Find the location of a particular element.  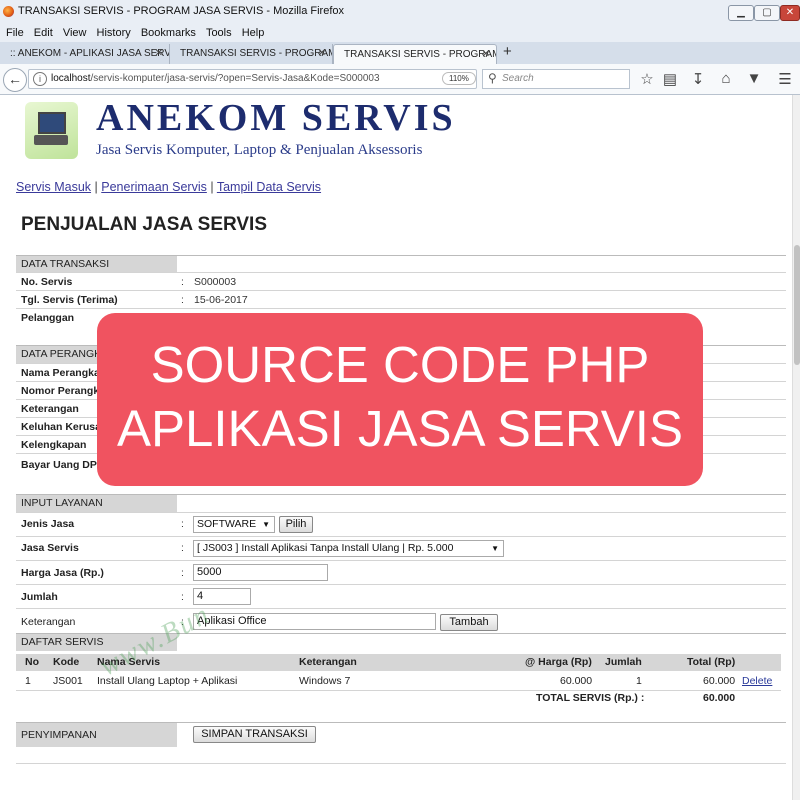

menu-view: View is located at coordinates (75, 33).